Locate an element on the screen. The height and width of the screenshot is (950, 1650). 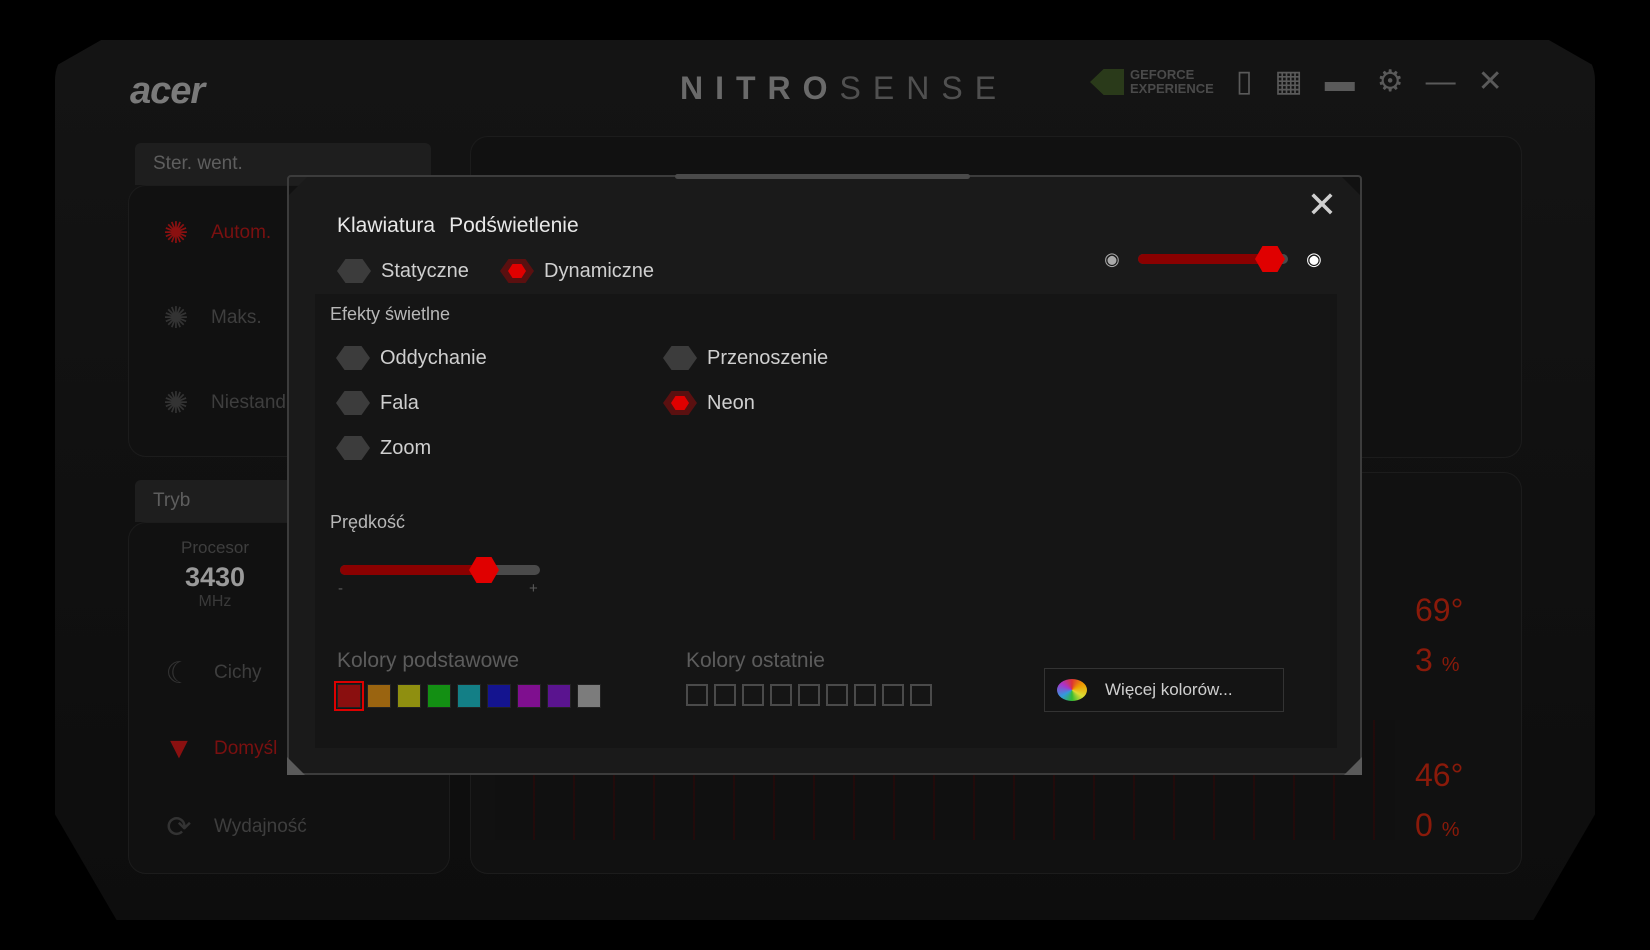
dialog-top-accent is located at coordinates (822, 176).